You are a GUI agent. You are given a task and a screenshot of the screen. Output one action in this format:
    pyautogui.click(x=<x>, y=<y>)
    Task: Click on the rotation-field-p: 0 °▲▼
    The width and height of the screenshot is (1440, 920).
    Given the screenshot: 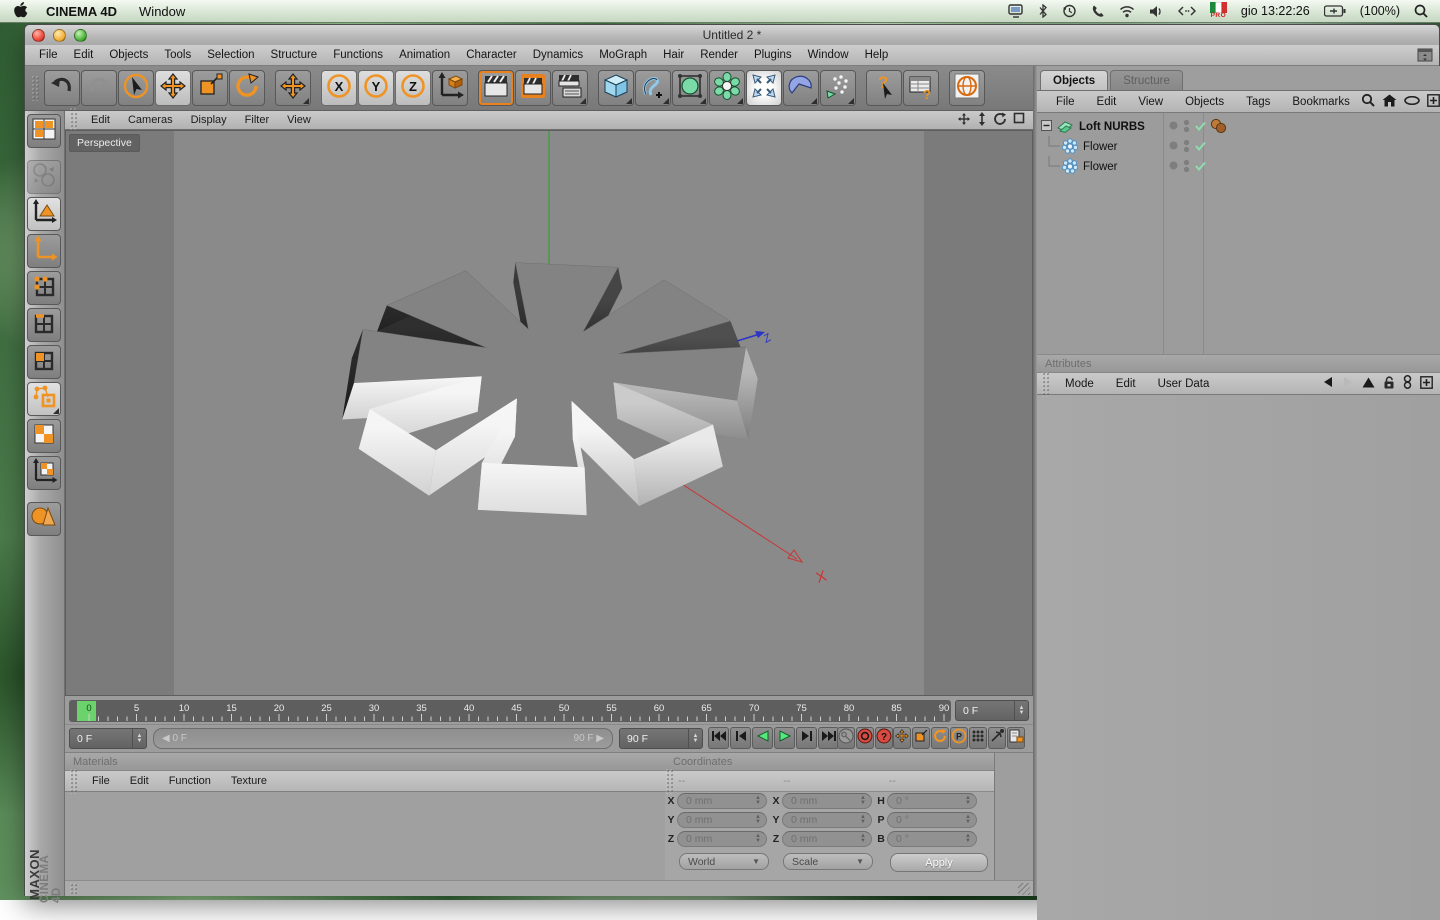 What is the action you would take?
    pyautogui.click(x=932, y=820)
    